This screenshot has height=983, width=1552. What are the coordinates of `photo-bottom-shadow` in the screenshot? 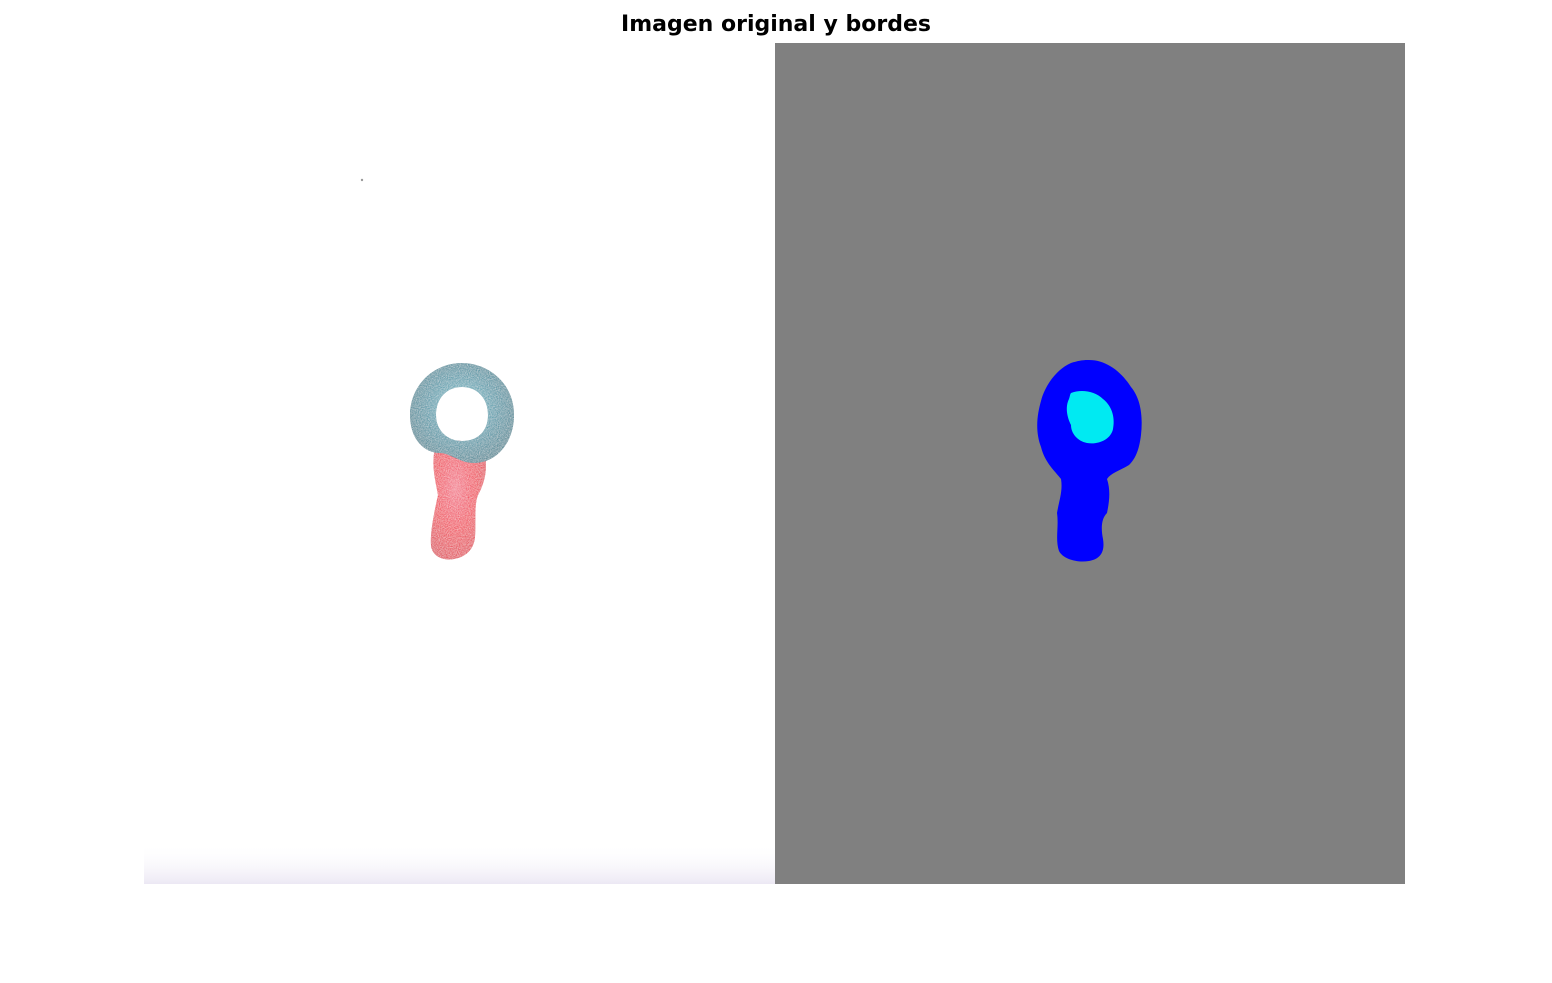 It's located at (459, 863).